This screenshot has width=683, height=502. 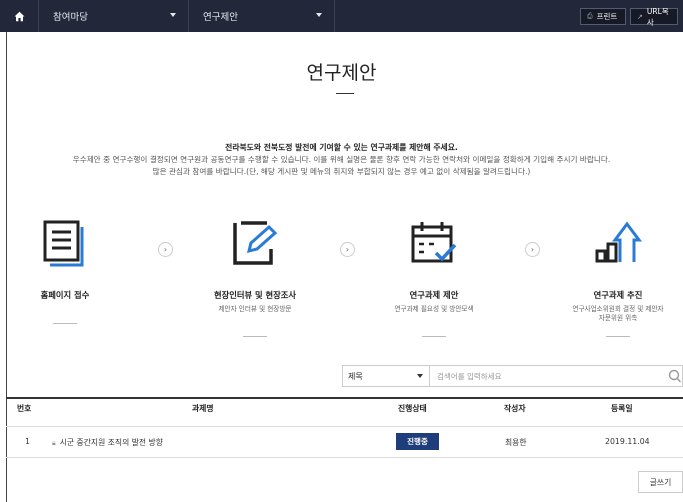 I want to click on process-step-proposal: 연구과제 제안 연구과제 필요성 및 방안모색, so click(x=434, y=275).